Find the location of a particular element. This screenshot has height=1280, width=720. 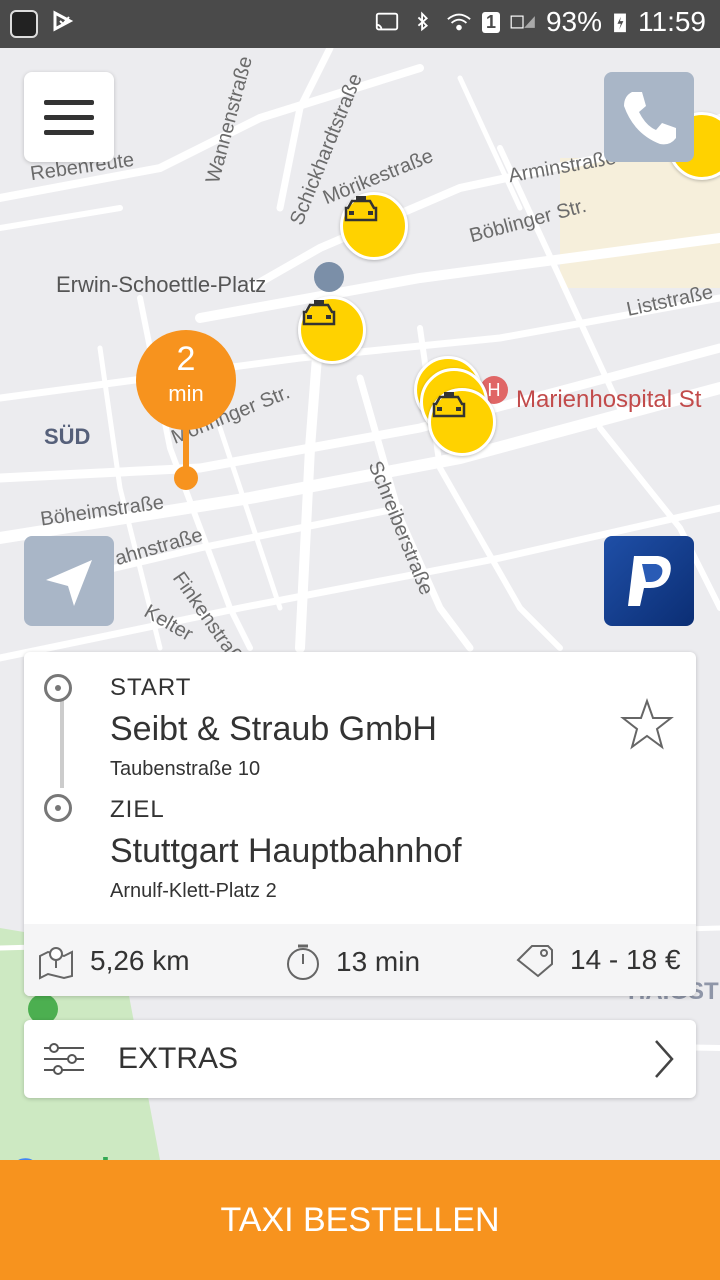

route-connector is located at coordinates (62, 740).